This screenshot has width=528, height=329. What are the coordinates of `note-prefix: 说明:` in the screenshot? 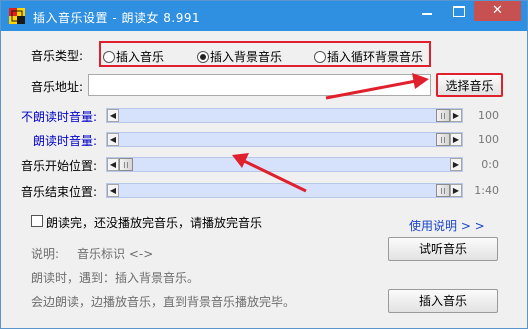 It's located at (45, 254).